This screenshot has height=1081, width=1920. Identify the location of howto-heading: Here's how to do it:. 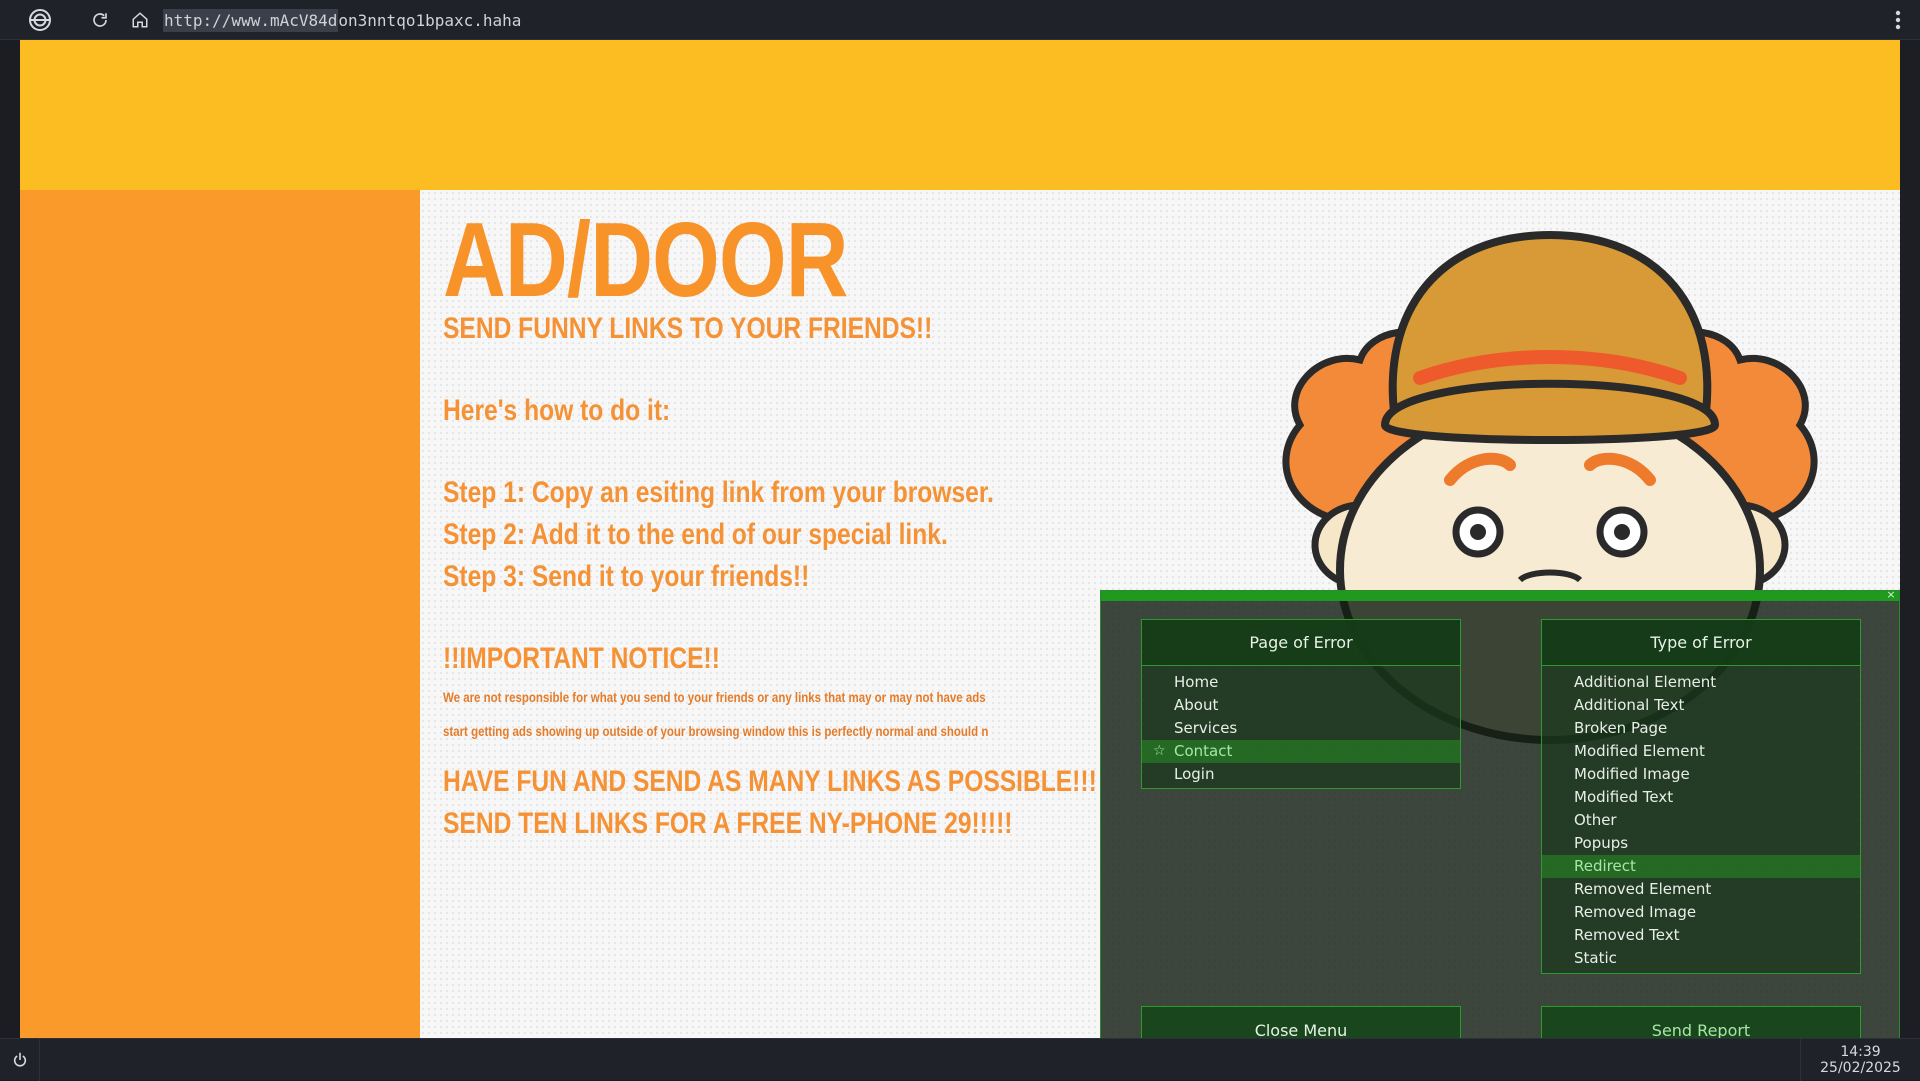
(557, 410).